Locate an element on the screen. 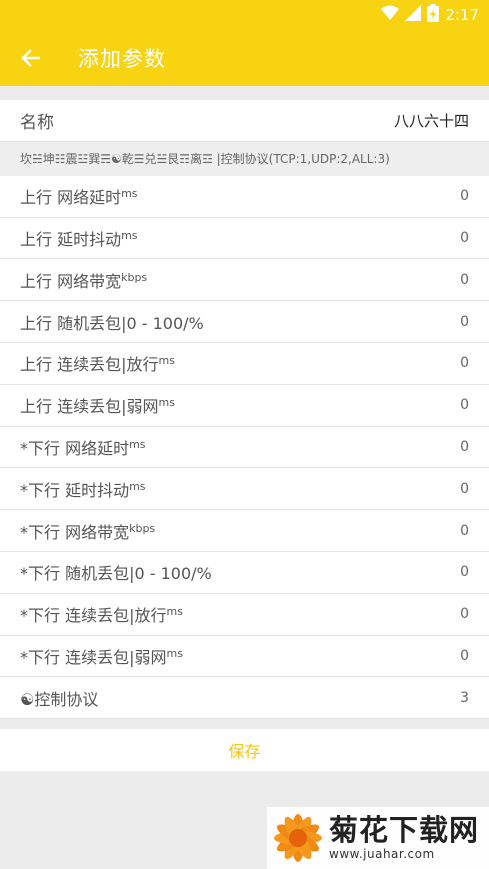  param-label: *下行 网络带宽kbps is located at coordinates (87, 531).